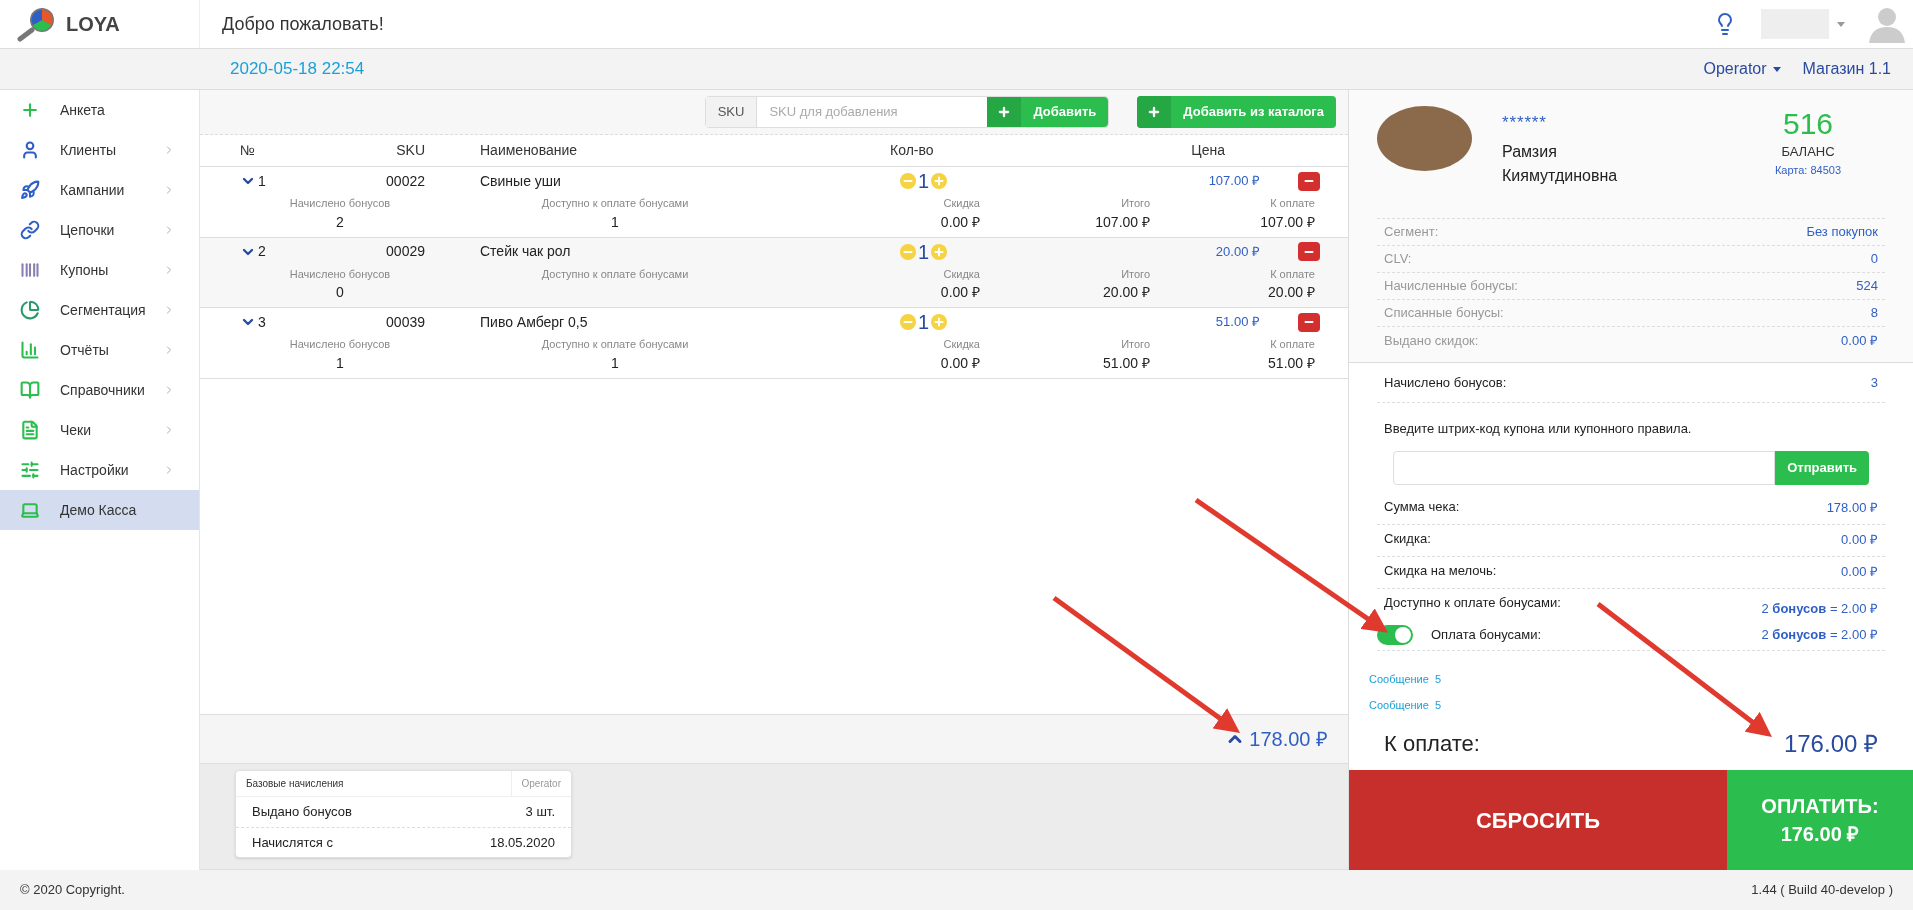 The image size is (1913, 910). Describe the element at coordinates (1440, 570) in the screenshot. I see `summary-label: Скидка на мелочь:` at that location.